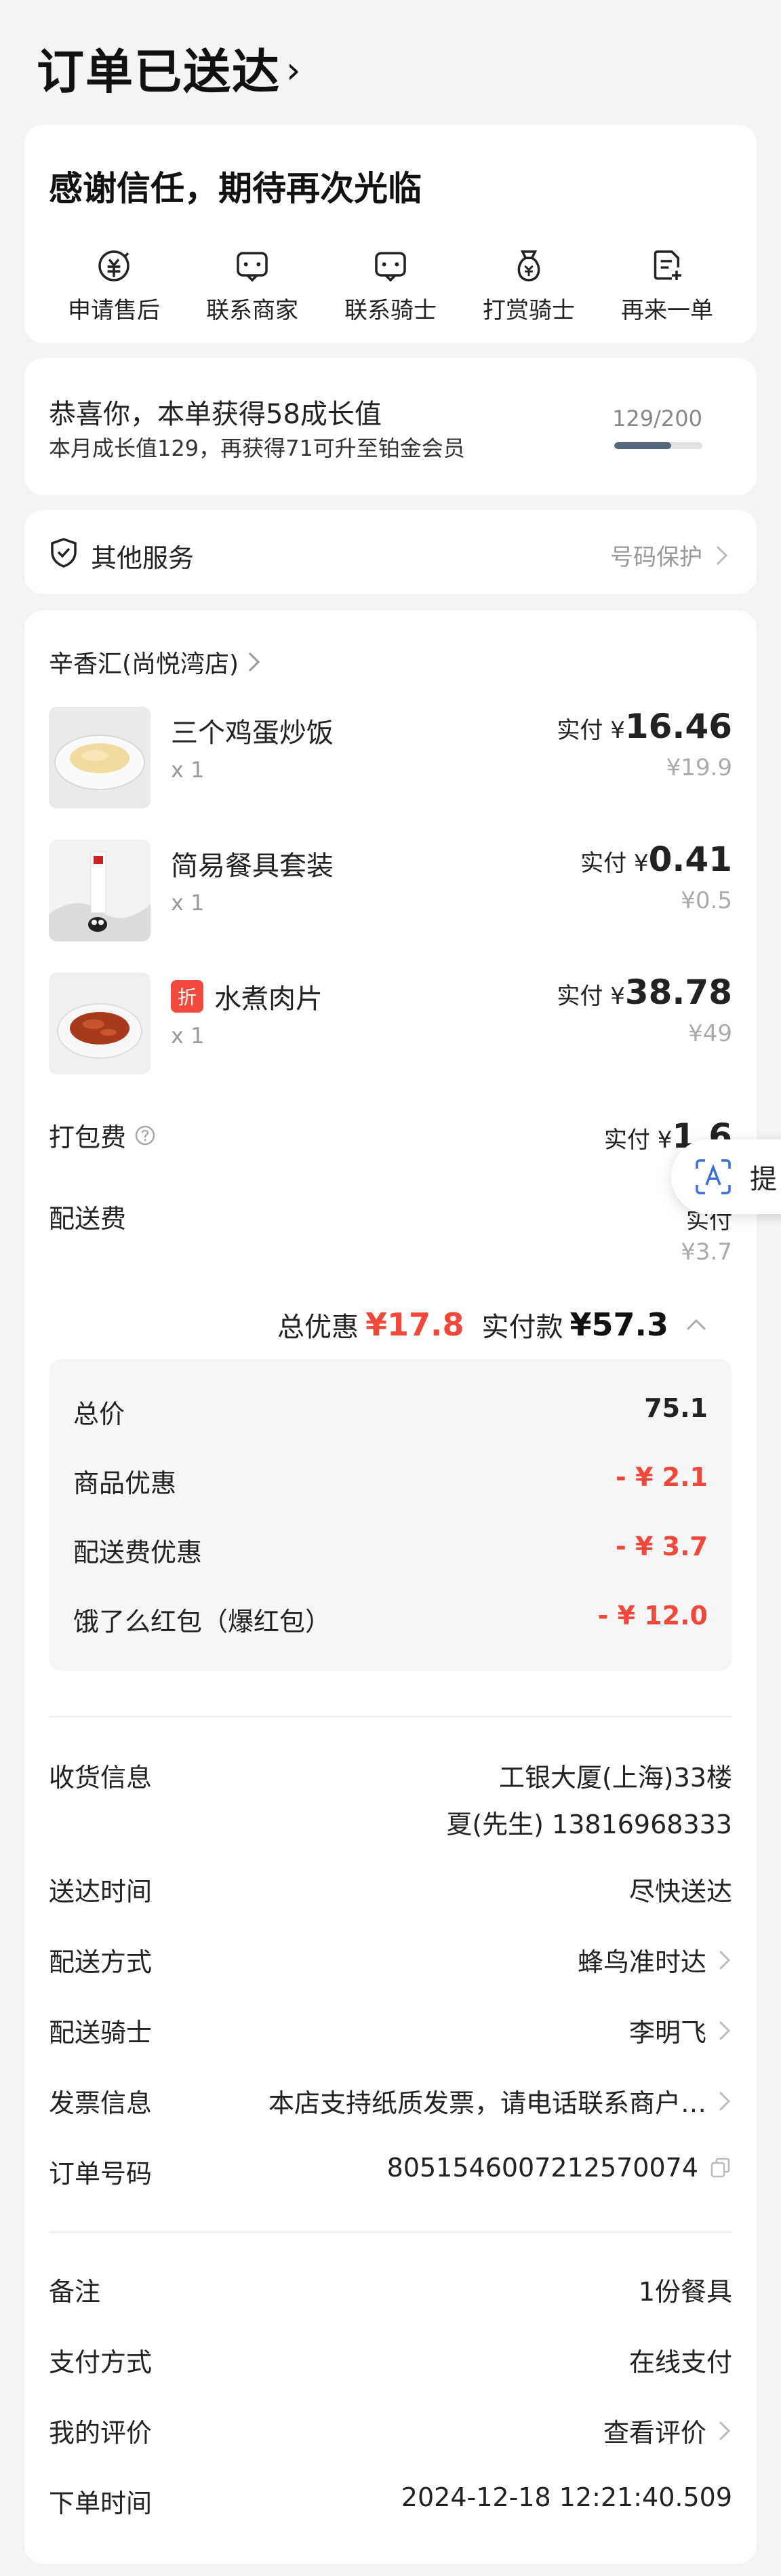 Image resolution: width=781 pixels, height=2576 pixels. What do you see at coordinates (667, 286) in the screenshot?
I see `reorder-button: 再来一单` at bounding box center [667, 286].